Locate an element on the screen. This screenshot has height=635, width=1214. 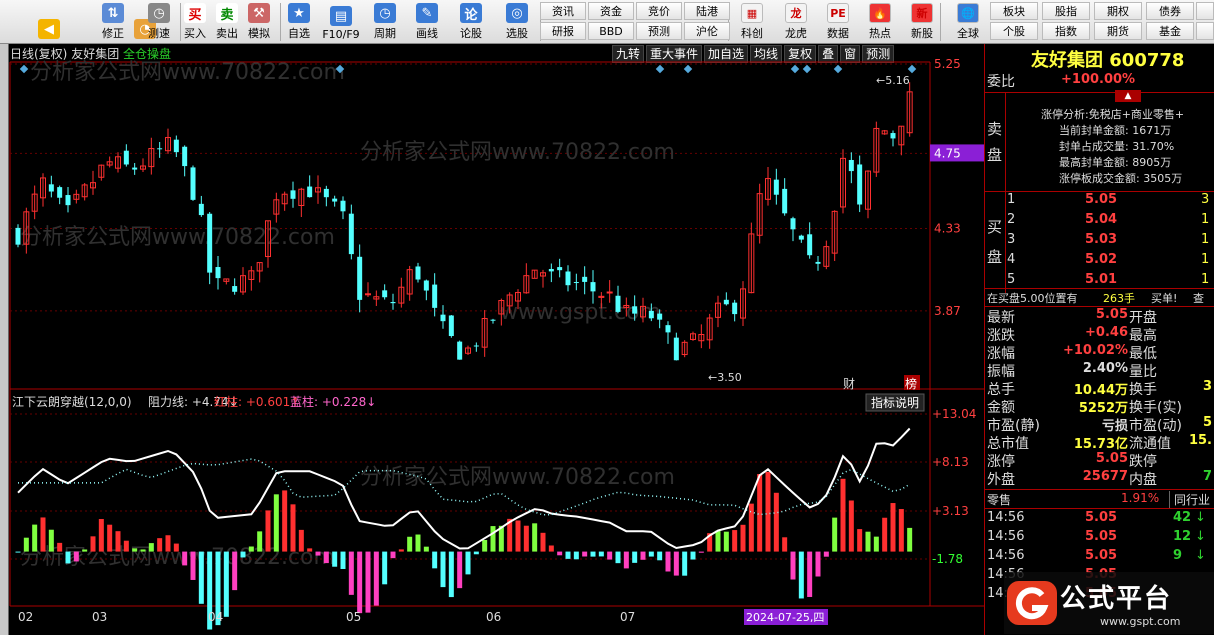
bid-price: 5.04 is located at coordinates (1101, 219).